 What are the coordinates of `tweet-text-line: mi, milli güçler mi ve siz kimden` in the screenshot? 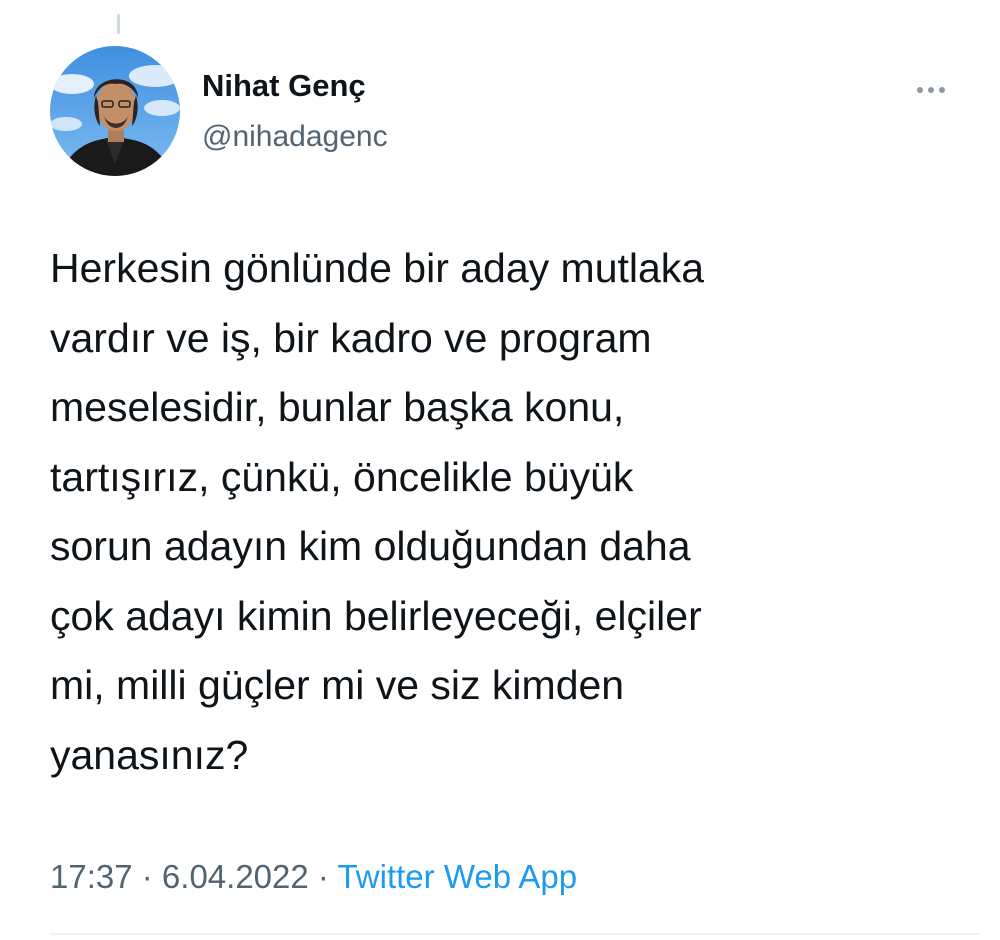 It's located at (337, 685).